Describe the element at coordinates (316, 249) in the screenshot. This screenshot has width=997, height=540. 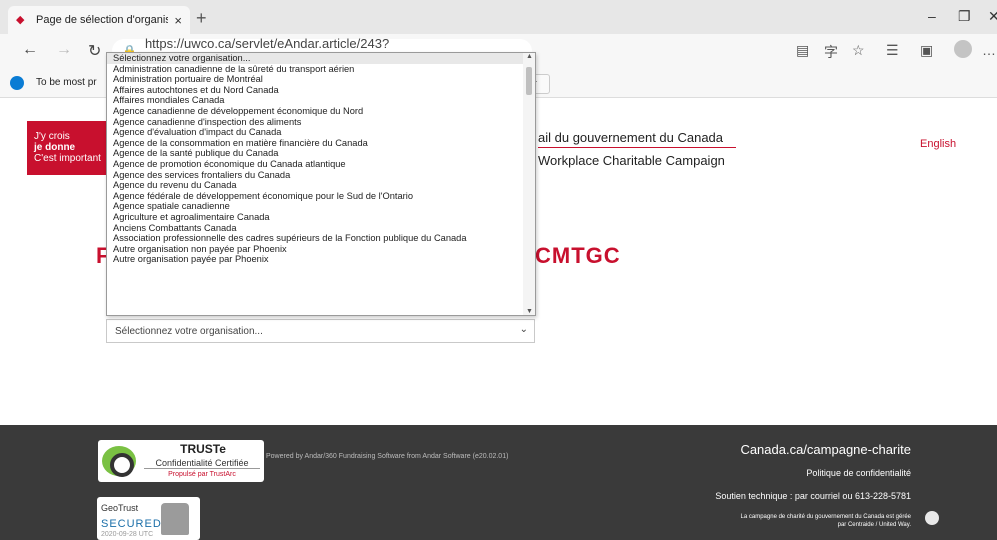
I see `dropdown-option: Autre organisation non payée par Phoenix` at that location.